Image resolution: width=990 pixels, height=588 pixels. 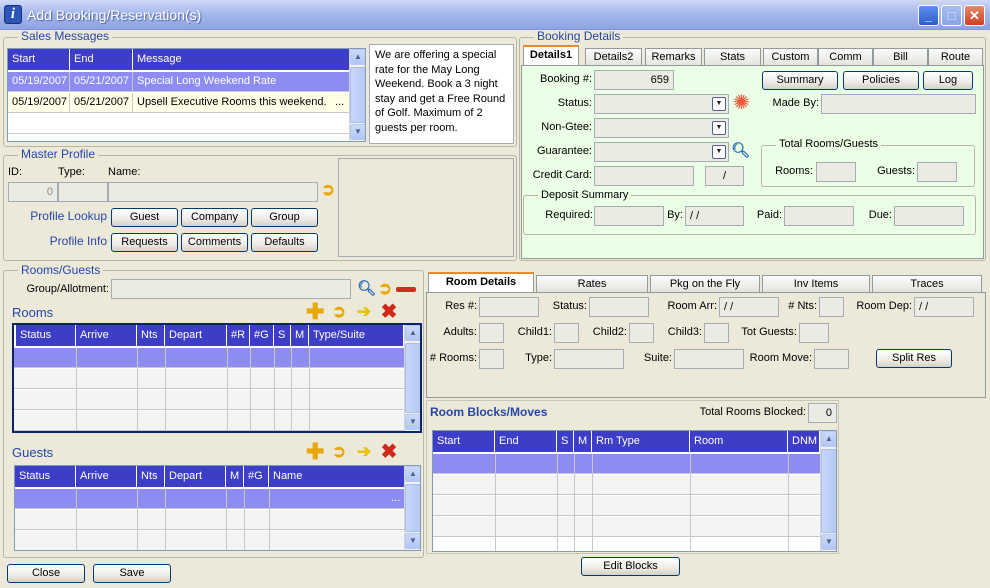 I want to click on save-button: Save, so click(x=132, y=573).